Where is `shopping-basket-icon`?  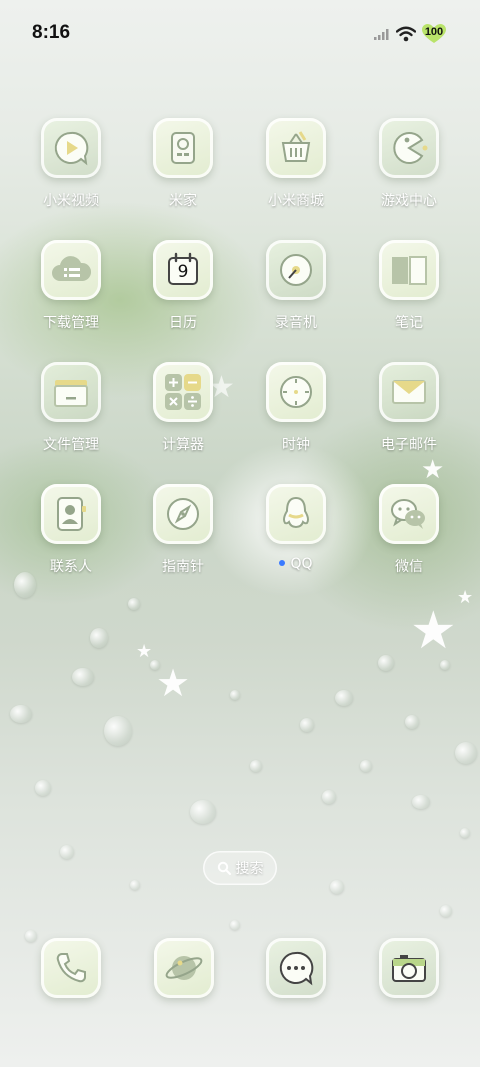 shopping-basket-icon is located at coordinates (296, 148).